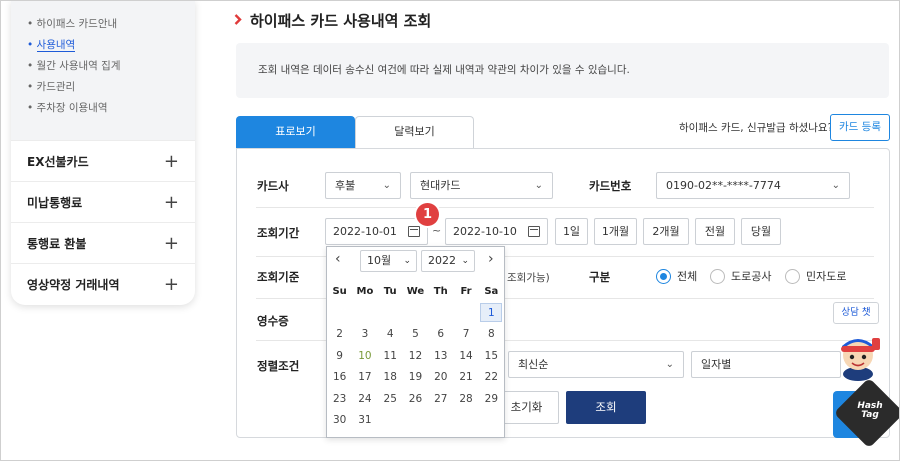  I want to click on calendar-day: 30, so click(339, 421).